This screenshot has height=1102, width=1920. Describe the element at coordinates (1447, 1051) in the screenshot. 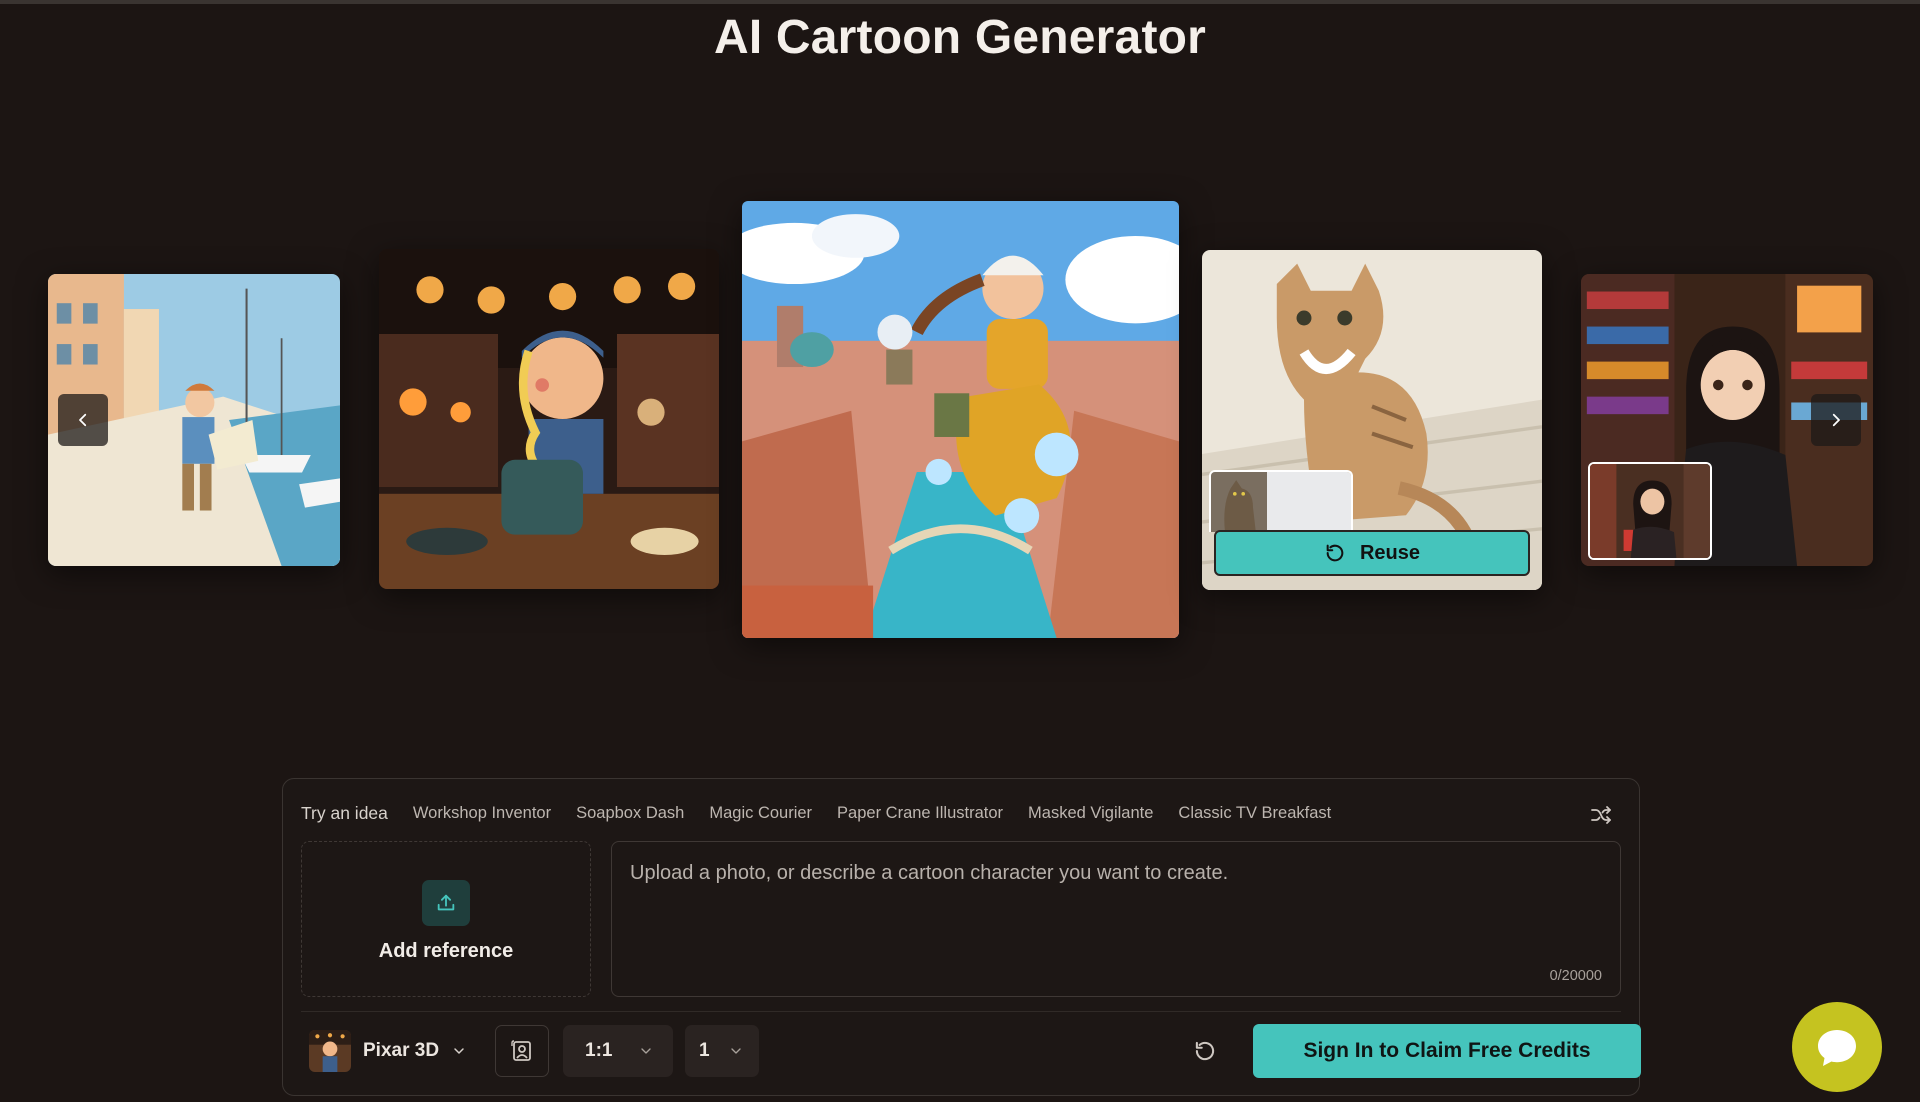

I see `sign-in-claim-credits-button: Sign In to Claim Free Credits` at that location.